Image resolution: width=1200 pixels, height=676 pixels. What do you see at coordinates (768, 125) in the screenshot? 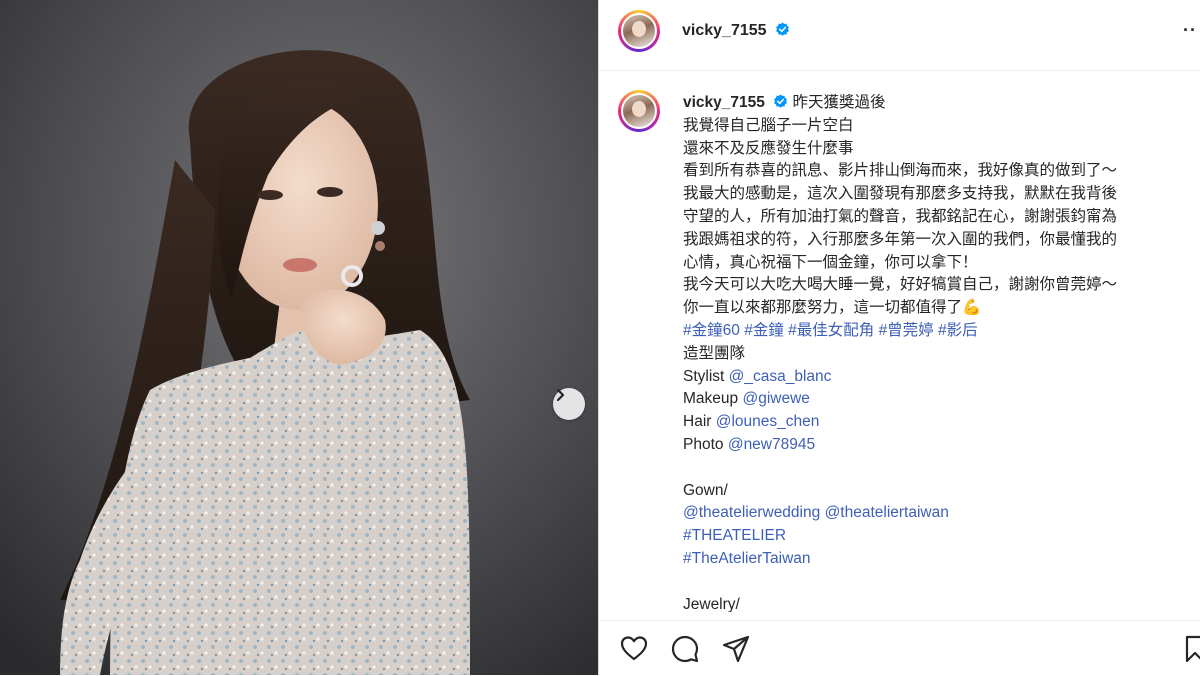
I see `caption-line: 我覺得自己腦子一片空白` at bounding box center [768, 125].